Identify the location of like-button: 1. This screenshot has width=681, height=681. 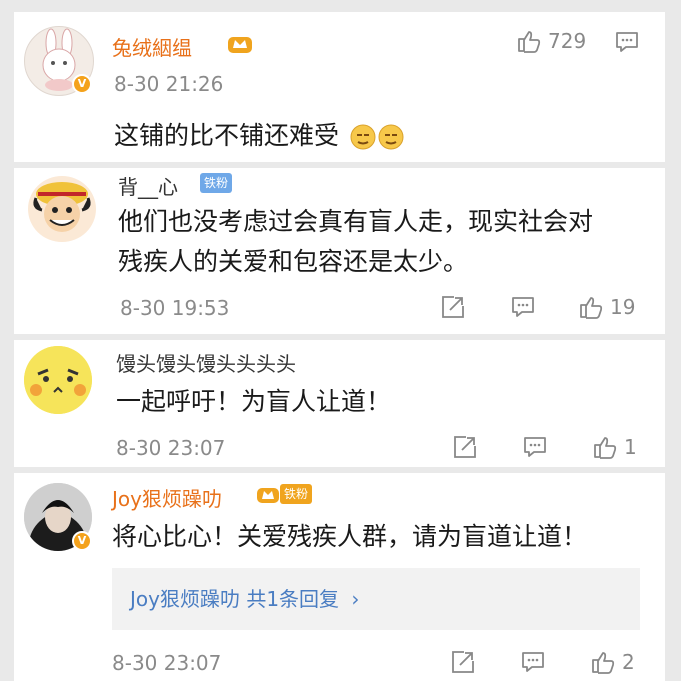
(614, 447).